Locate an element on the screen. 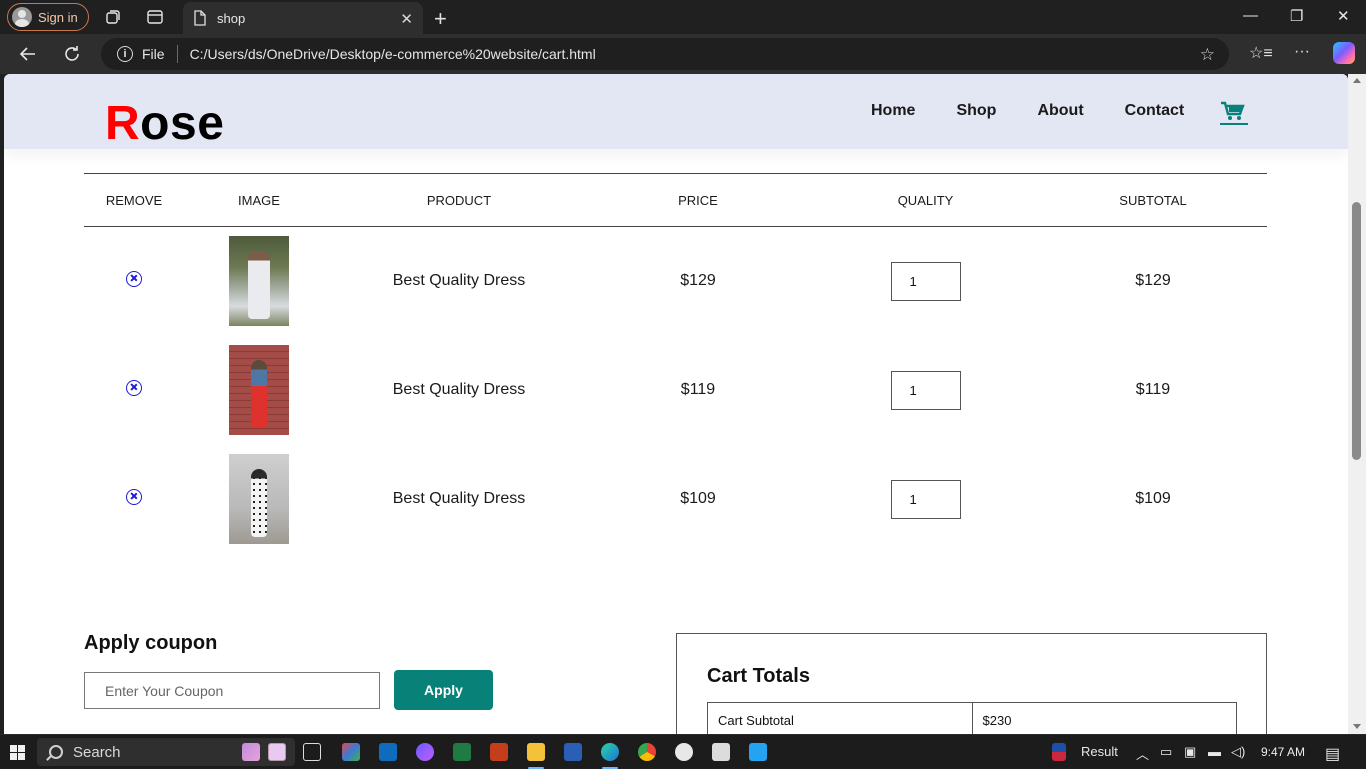 The image size is (1366, 769). more-menu-icon: ··· is located at coordinates (1302, 52).